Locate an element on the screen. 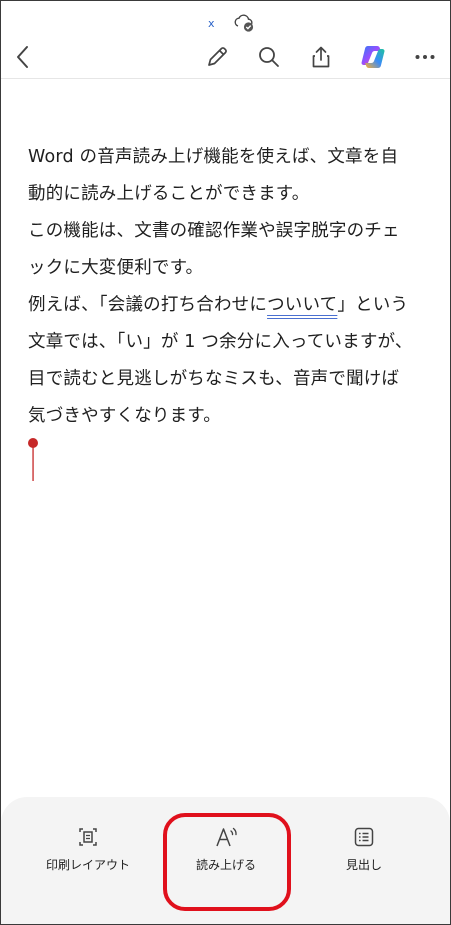 This screenshot has height=925, width=451. title-status-area: x is located at coordinates (225, 25).